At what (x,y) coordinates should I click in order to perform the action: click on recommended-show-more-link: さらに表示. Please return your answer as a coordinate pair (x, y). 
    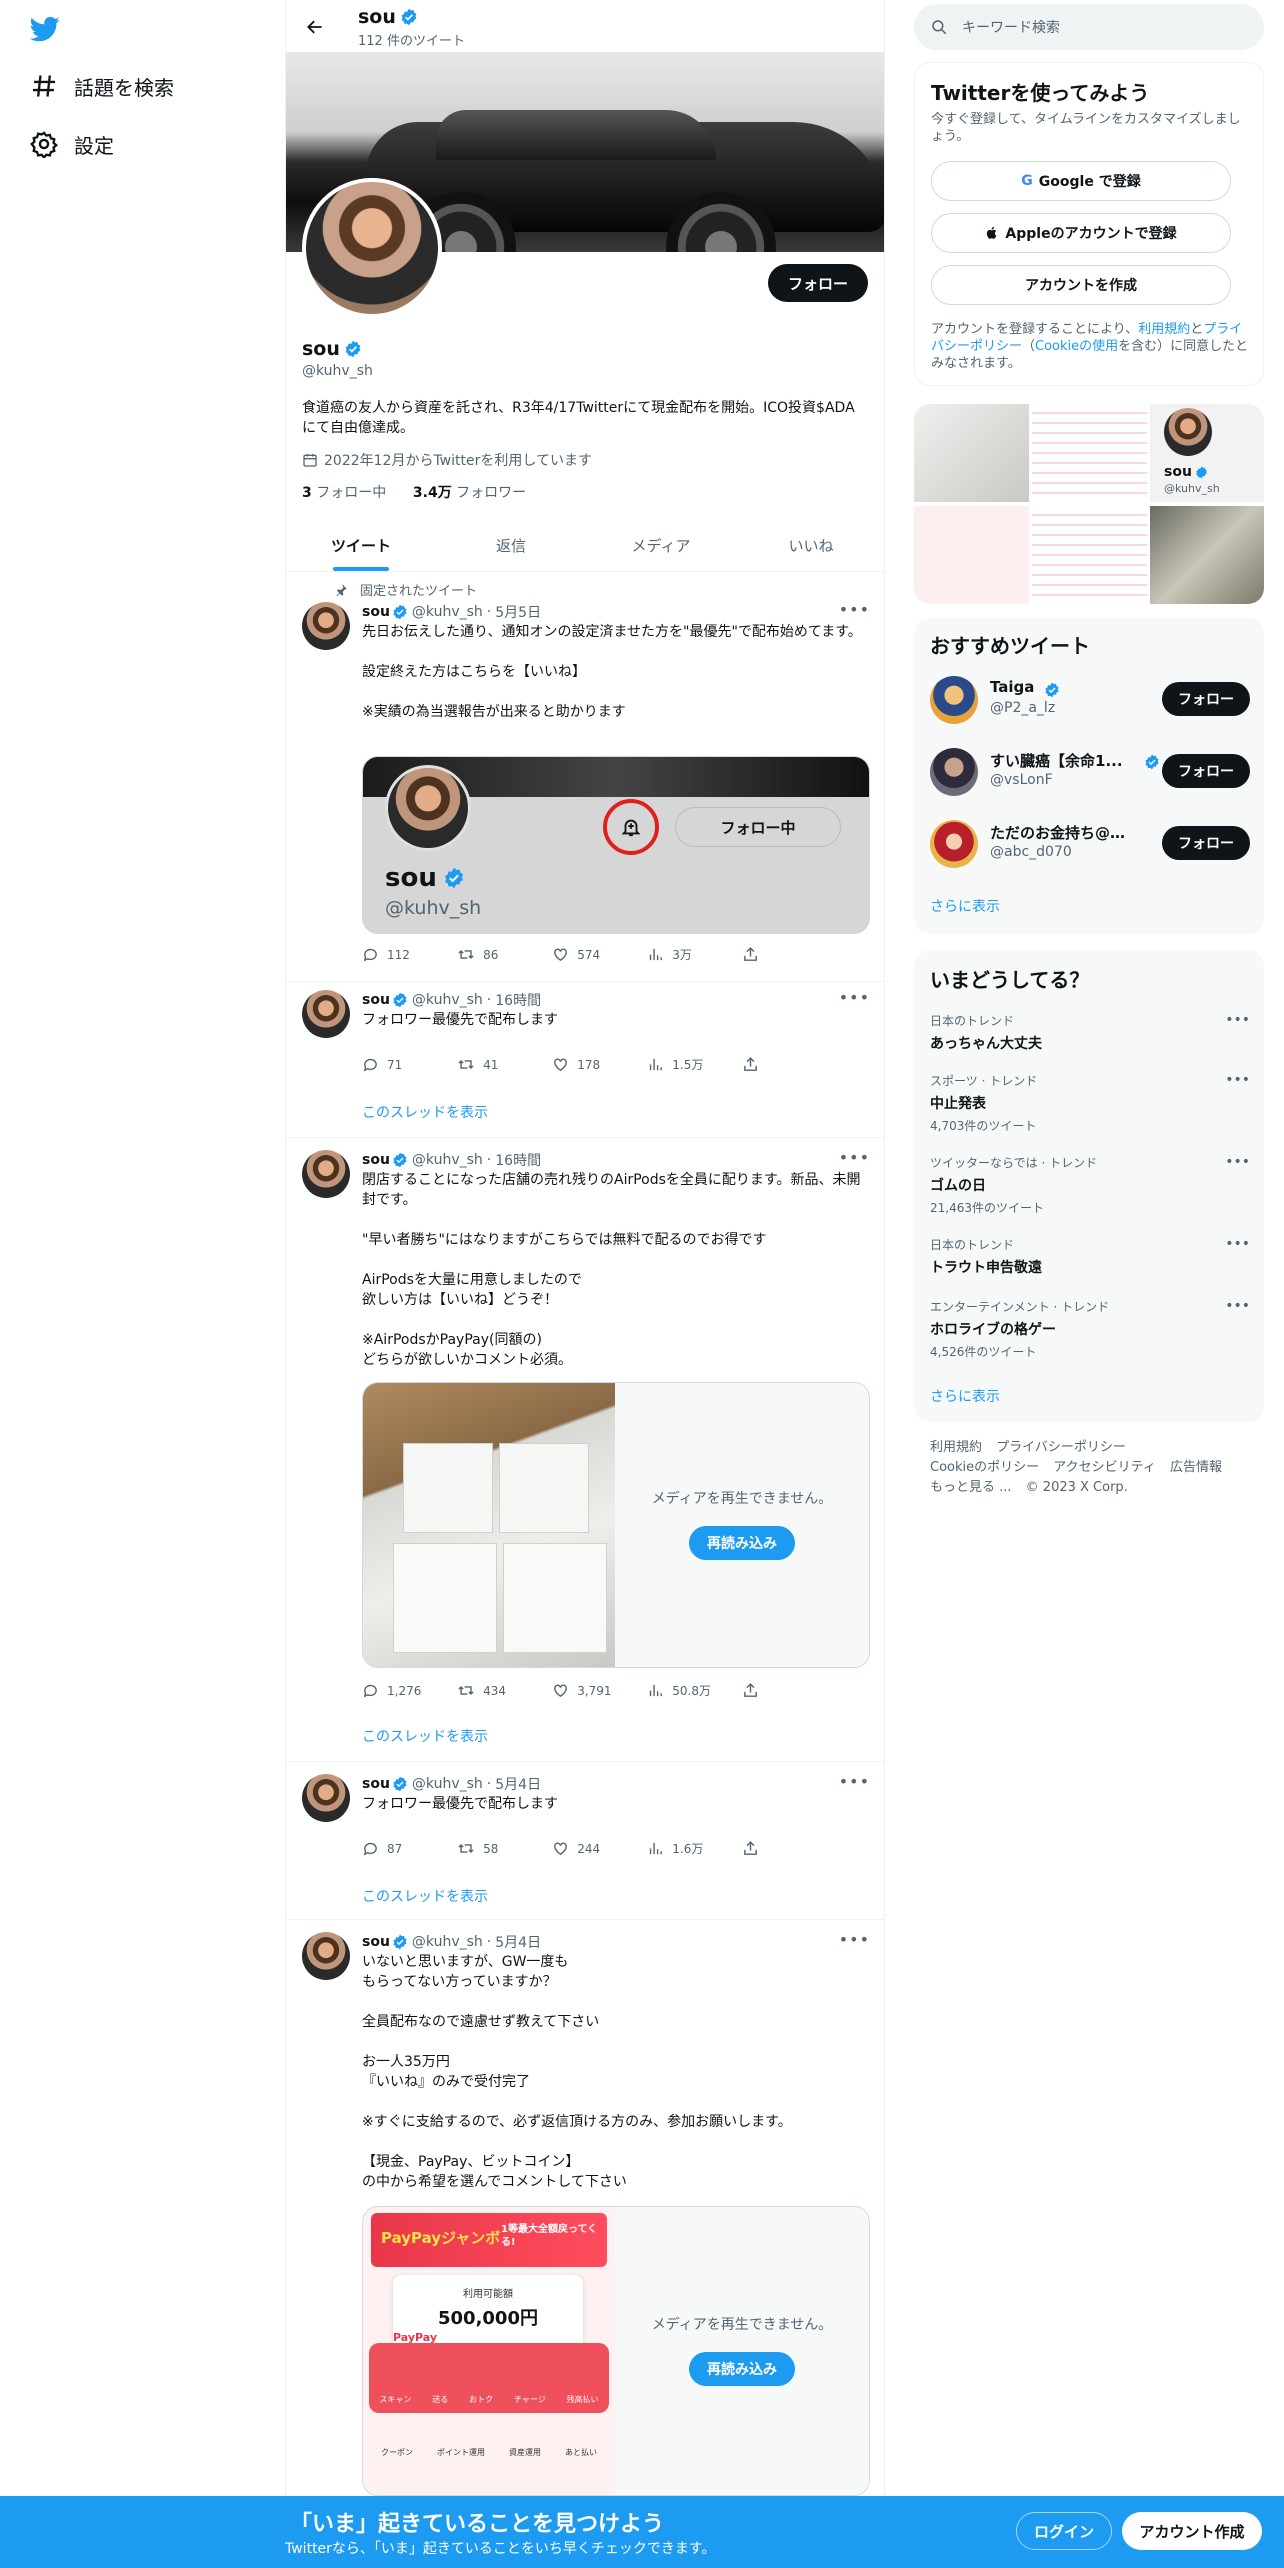
    Looking at the image, I should click on (965, 906).